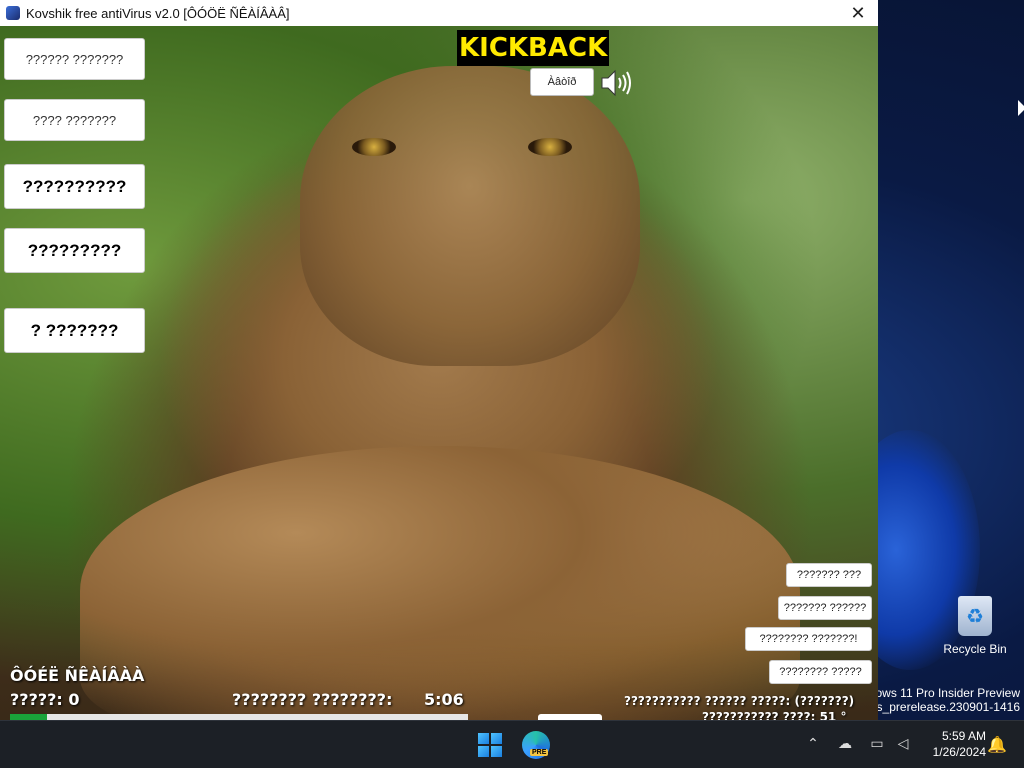 This screenshot has height=768, width=1024. I want to click on right-eye, so click(550, 147).